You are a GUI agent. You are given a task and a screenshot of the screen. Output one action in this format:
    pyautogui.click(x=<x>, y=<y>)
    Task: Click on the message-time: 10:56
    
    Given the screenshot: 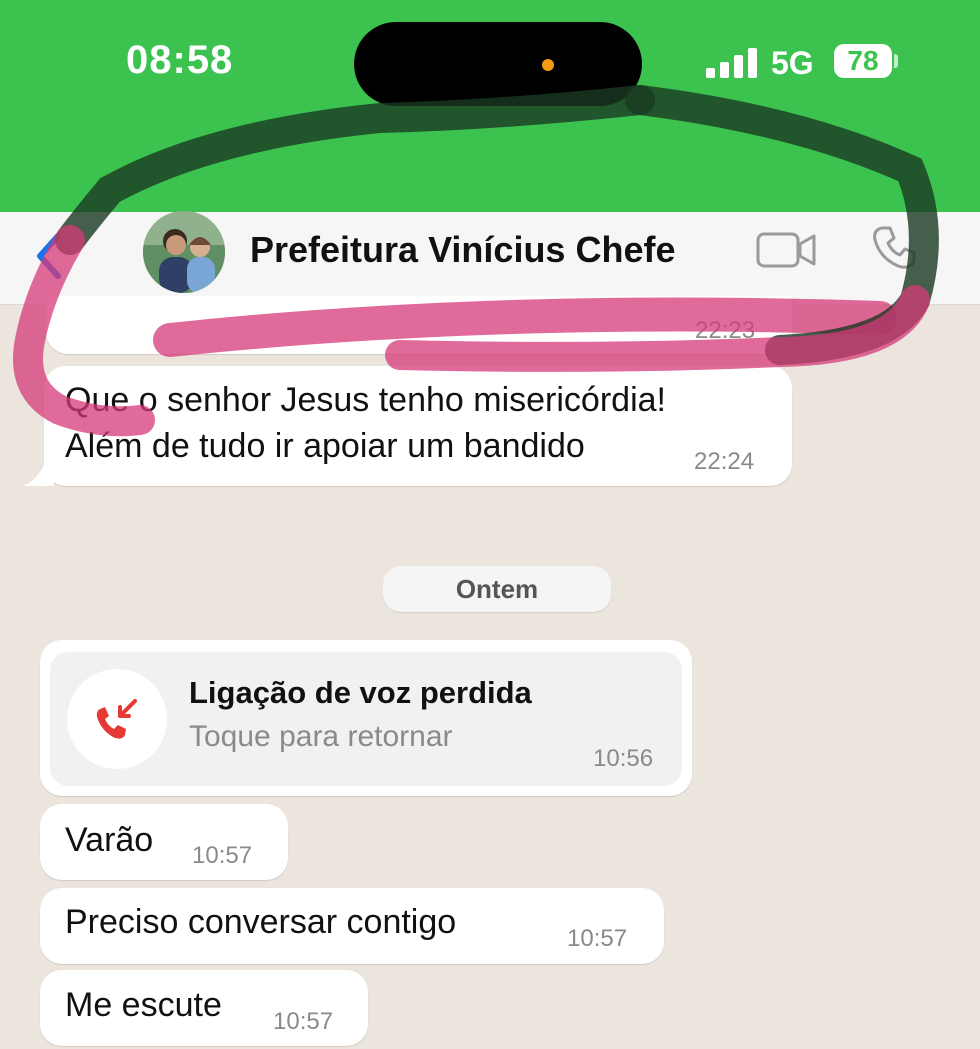 What is the action you would take?
    pyautogui.click(x=623, y=758)
    